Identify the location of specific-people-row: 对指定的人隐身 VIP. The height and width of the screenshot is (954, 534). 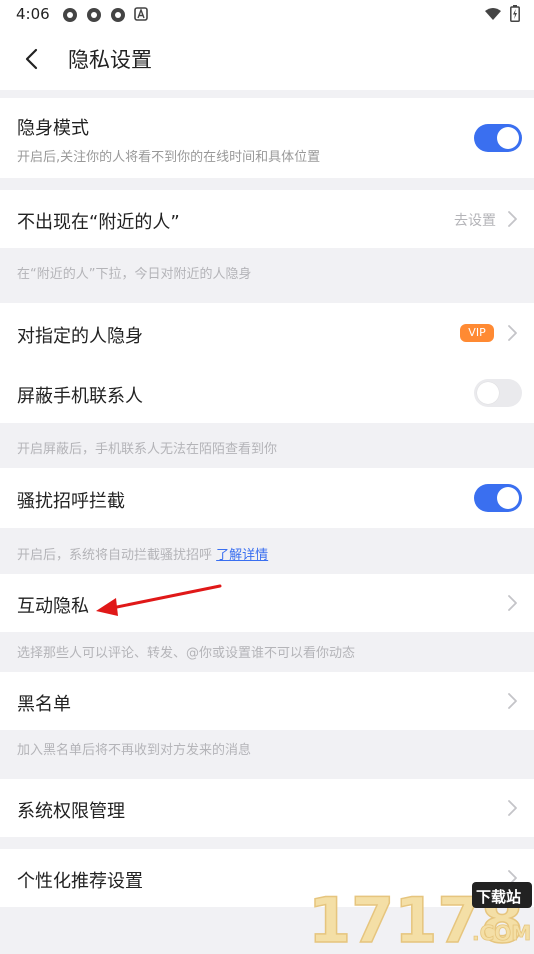
(267, 333).